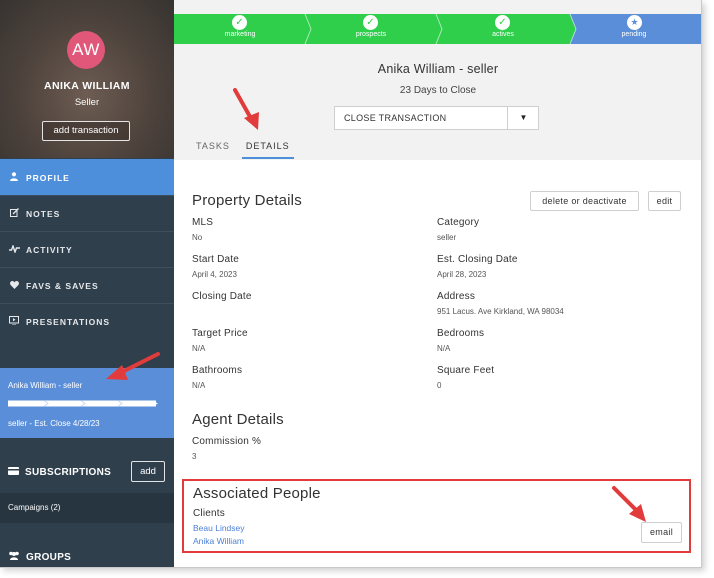 The width and height of the screenshot is (714, 578). Describe the element at coordinates (49, 557) in the screenshot. I see `groups-label: GROUPS` at that location.